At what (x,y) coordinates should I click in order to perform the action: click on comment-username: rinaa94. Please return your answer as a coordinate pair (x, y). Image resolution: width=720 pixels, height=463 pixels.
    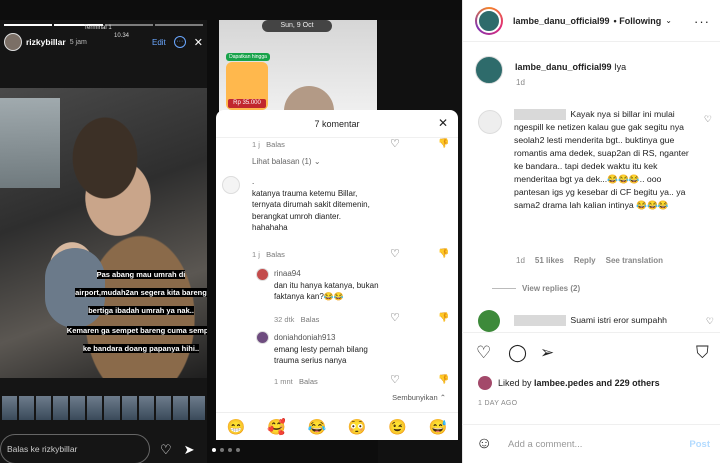
    Looking at the image, I should click on (330, 274).